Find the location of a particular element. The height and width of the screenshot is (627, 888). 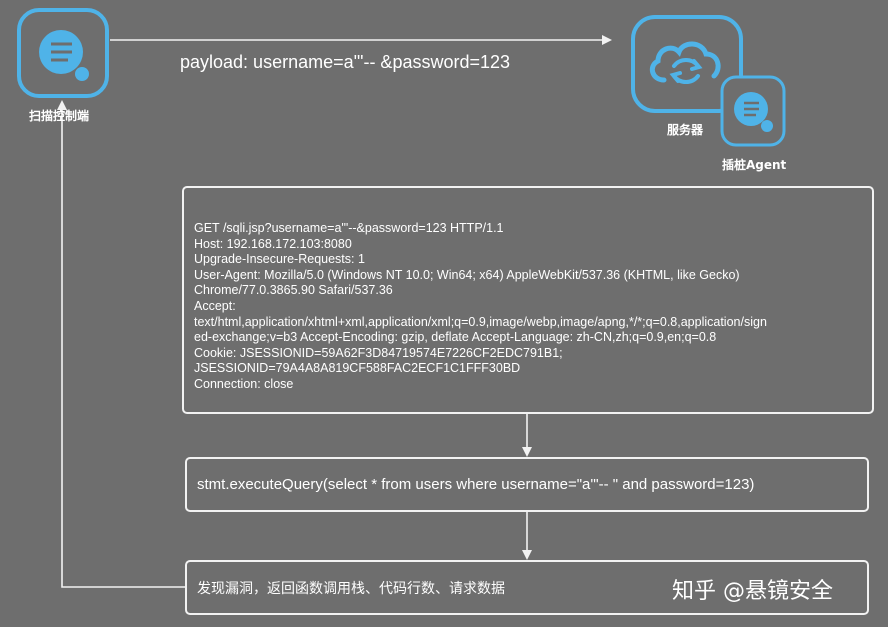

scanner-label: 扫描控制端 is located at coordinates (59, 116).